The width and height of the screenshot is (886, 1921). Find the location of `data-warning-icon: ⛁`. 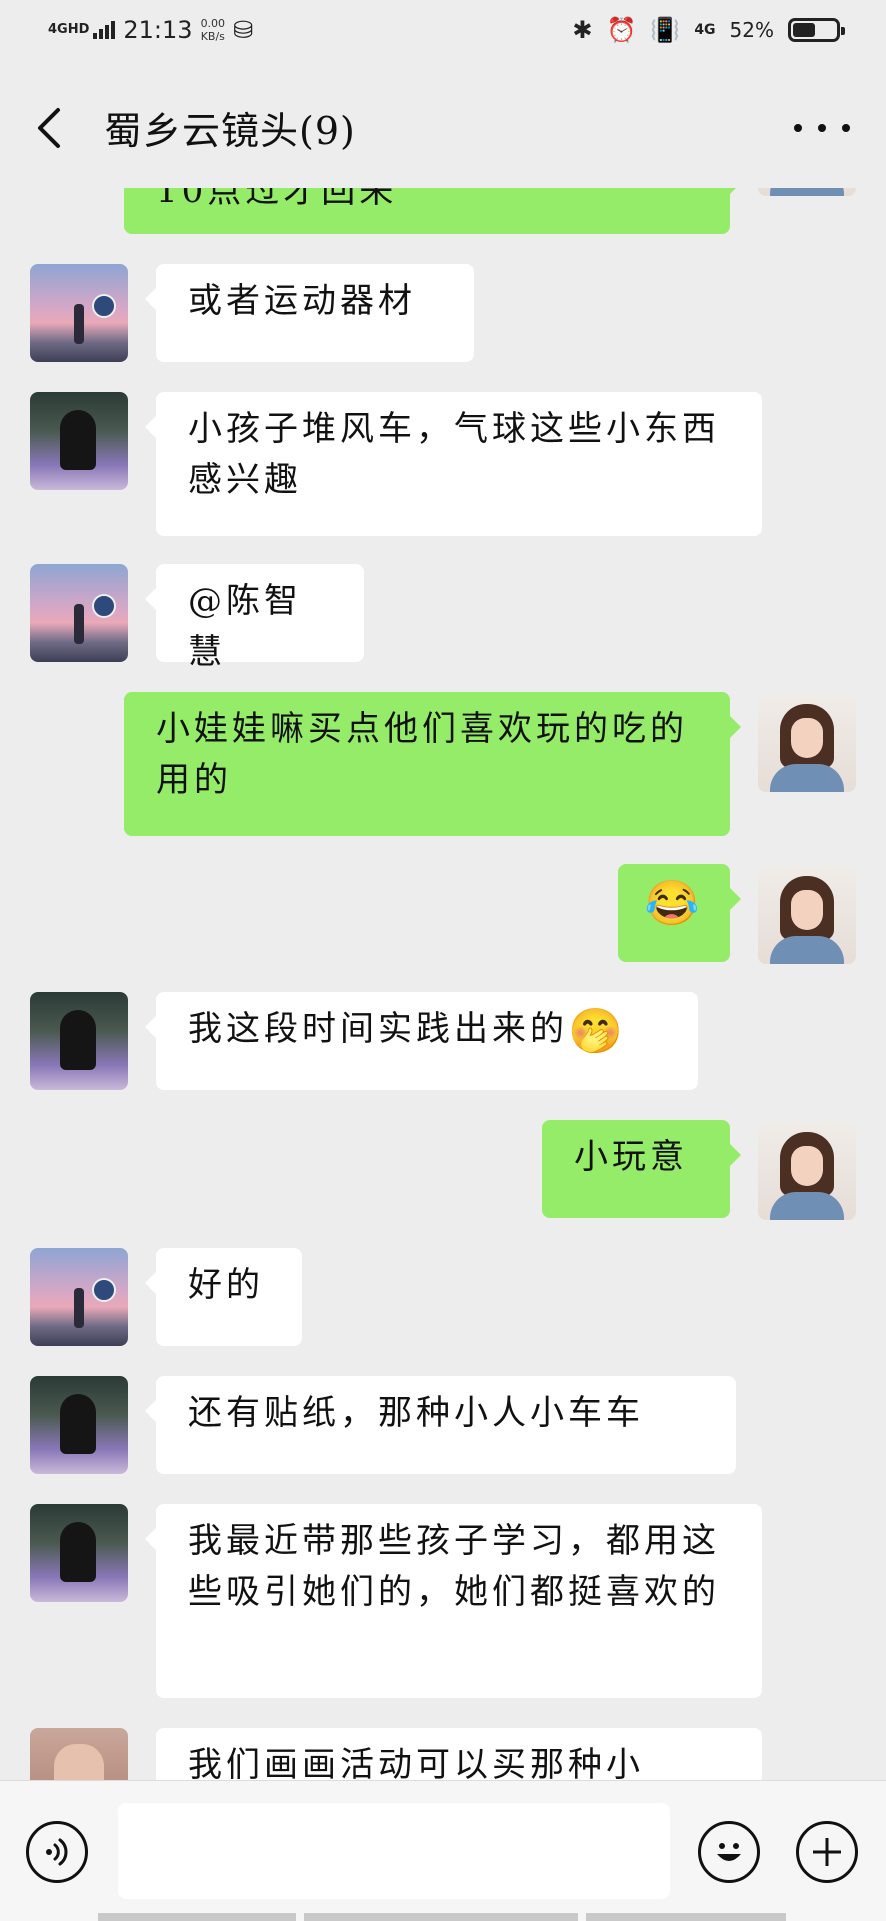

data-warning-icon: ⛁ is located at coordinates (243, 30).